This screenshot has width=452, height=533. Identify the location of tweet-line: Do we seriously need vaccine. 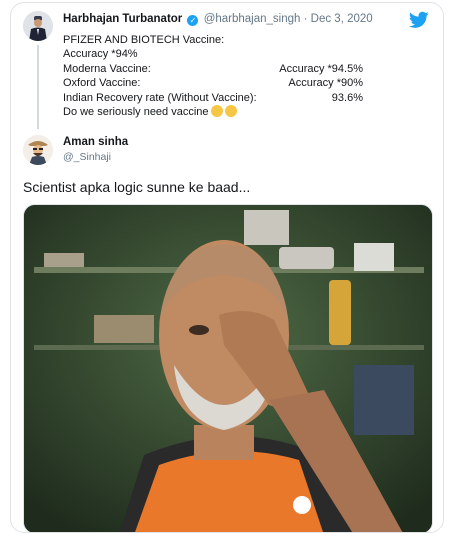
(213, 112).